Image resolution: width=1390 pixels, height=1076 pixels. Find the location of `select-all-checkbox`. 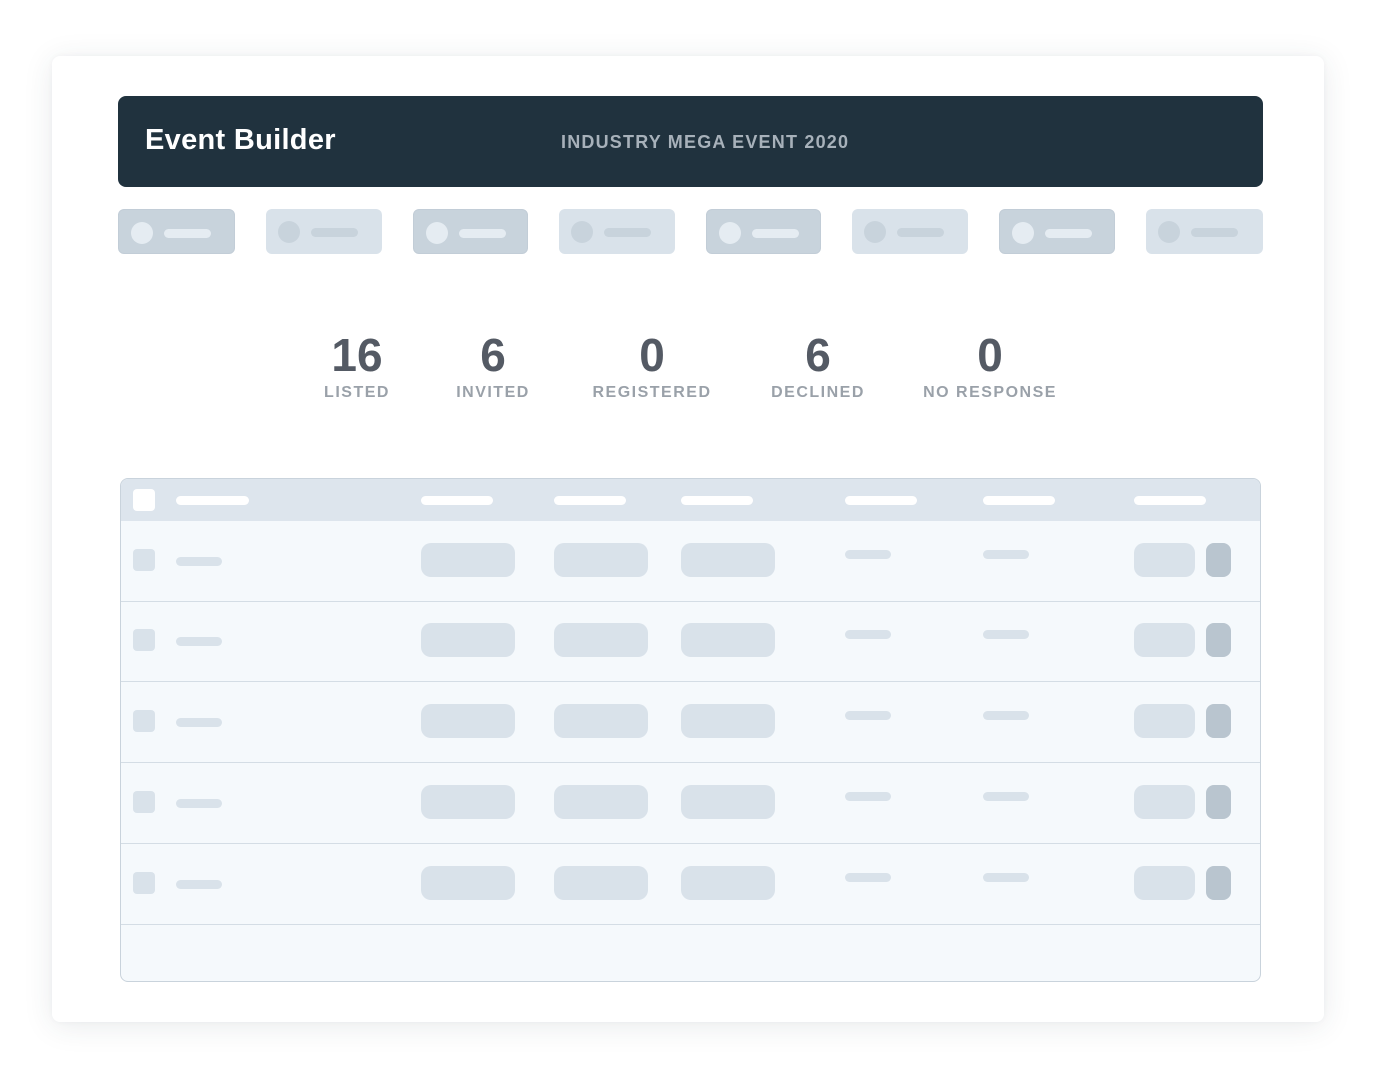

select-all-checkbox is located at coordinates (144, 500).